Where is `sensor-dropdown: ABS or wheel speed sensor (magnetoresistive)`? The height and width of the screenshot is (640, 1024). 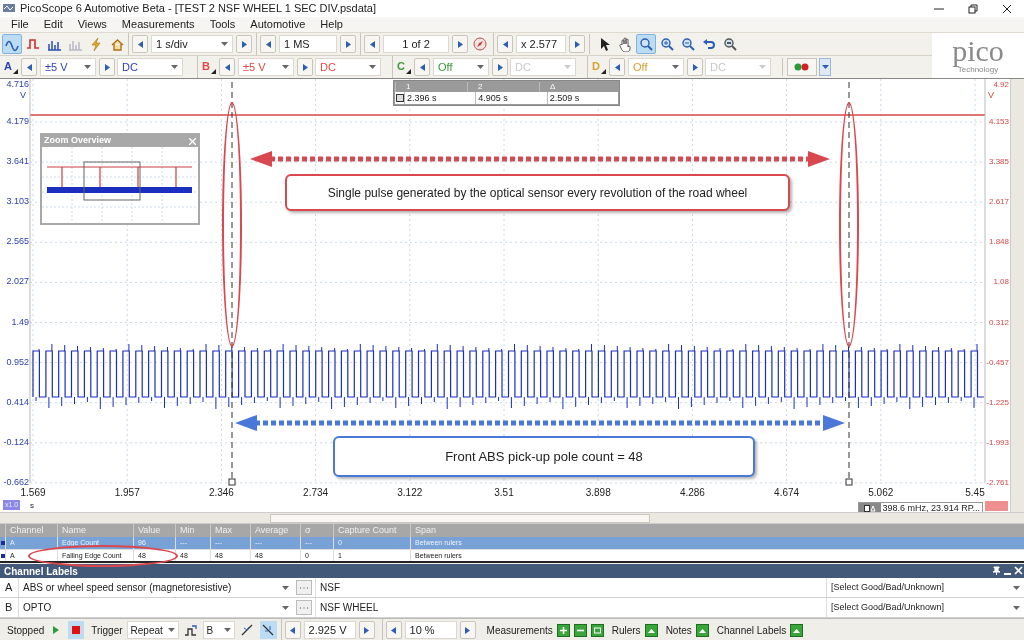
sensor-dropdown: ABS or wheel speed sensor (magnetoresistive) is located at coordinates (155, 587).